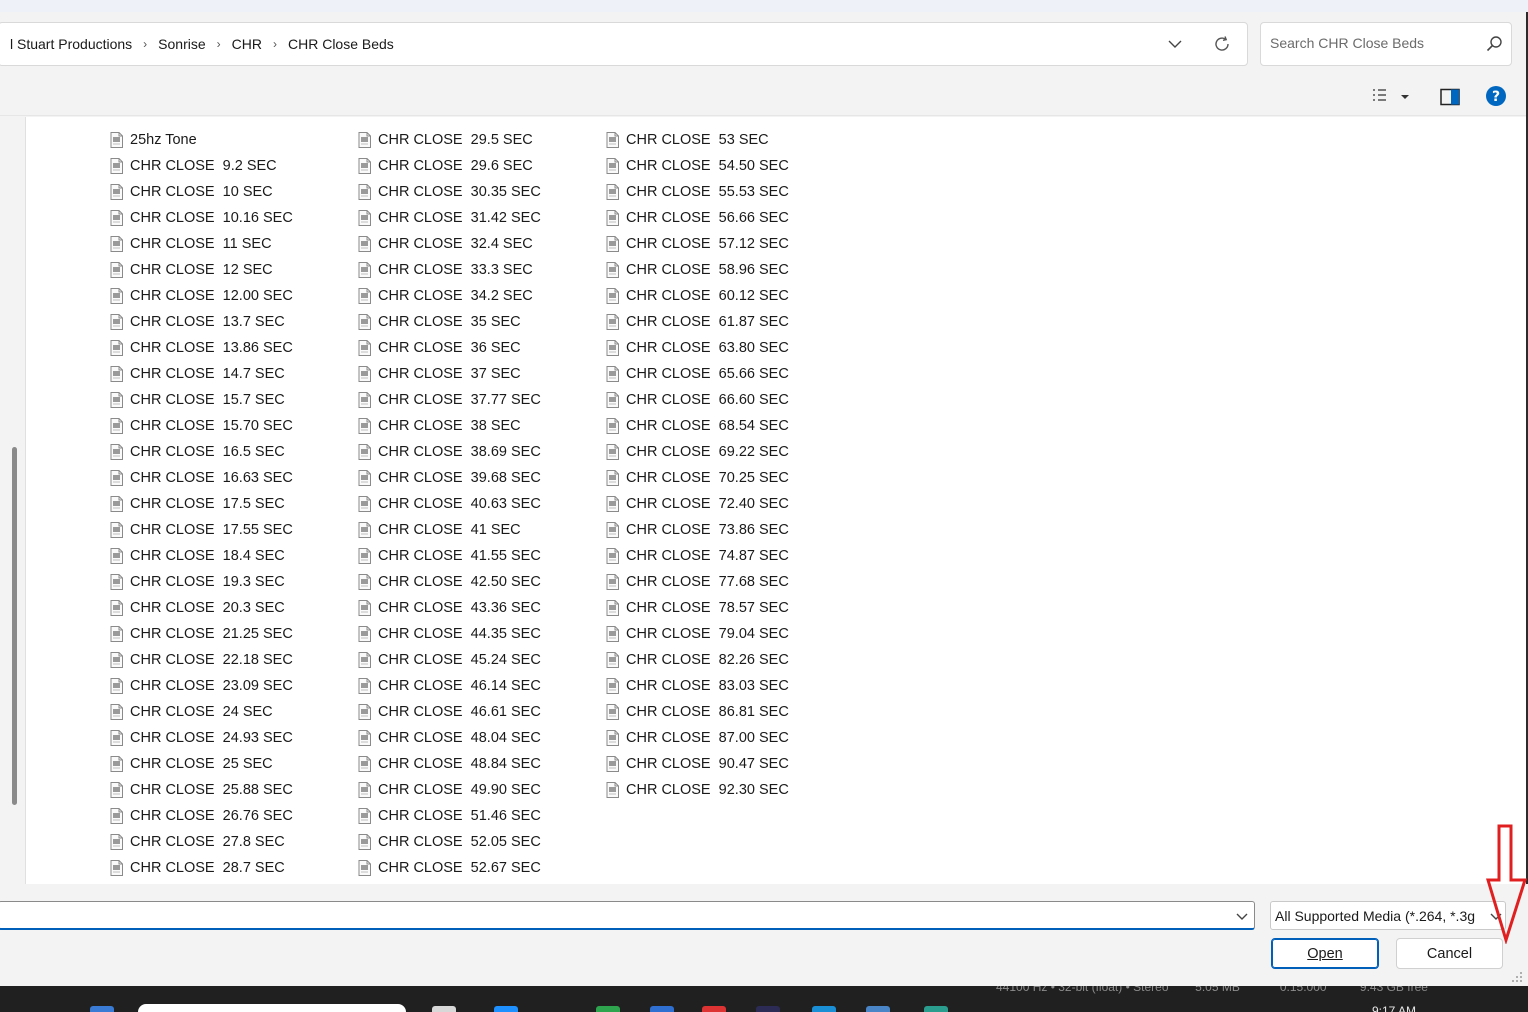 This screenshot has height=1012, width=1528. I want to click on file-name-combobox, so click(627, 915).